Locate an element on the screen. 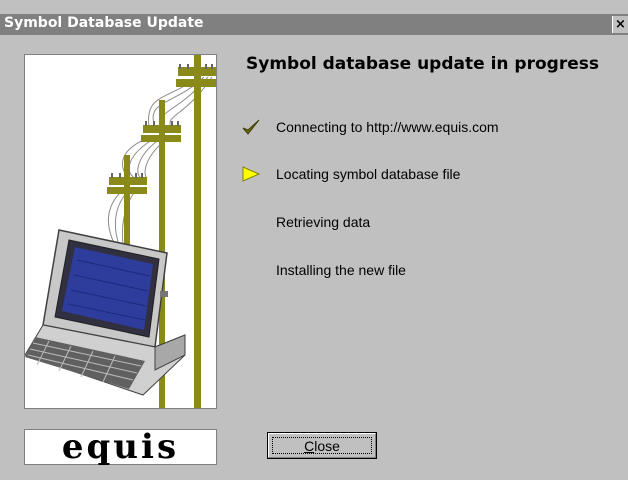 This screenshot has width=628, height=480. checkmark-icon is located at coordinates (251, 127).